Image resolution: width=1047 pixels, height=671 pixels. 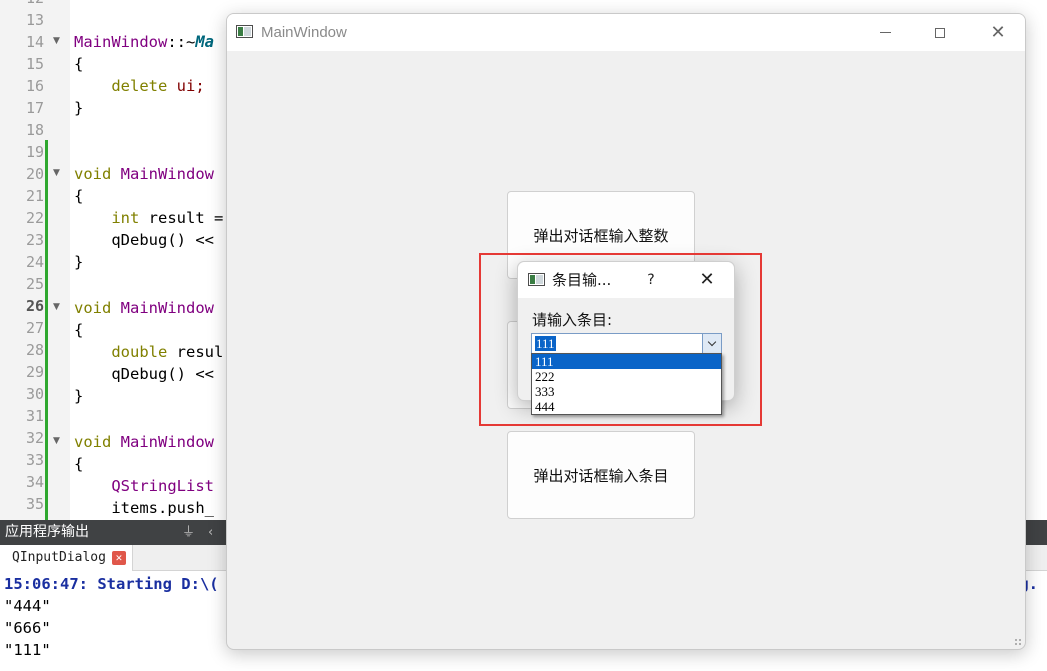 What do you see at coordinates (601, 475) in the screenshot?
I see `input-item-button: 弹出对话框输入条目` at bounding box center [601, 475].